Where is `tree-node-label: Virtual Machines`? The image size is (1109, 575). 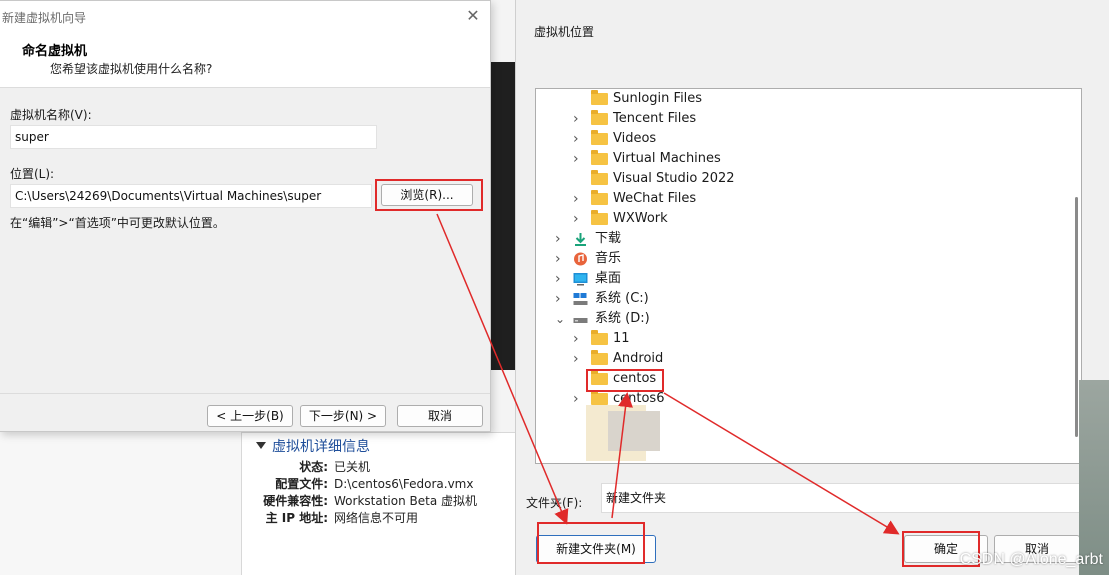 tree-node-label: Virtual Machines is located at coordinates (667, 158).